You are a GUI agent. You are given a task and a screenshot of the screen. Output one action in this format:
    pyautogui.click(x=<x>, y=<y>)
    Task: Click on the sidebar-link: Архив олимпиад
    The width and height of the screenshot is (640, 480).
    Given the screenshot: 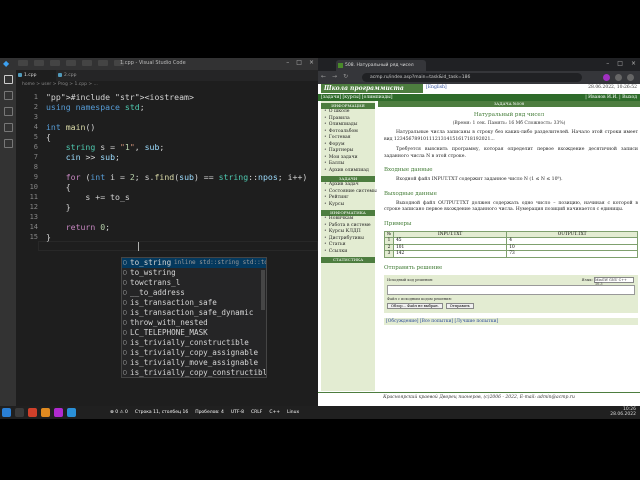 What is the action you would take?
    pyautogui.click(x=348, y=171)
    